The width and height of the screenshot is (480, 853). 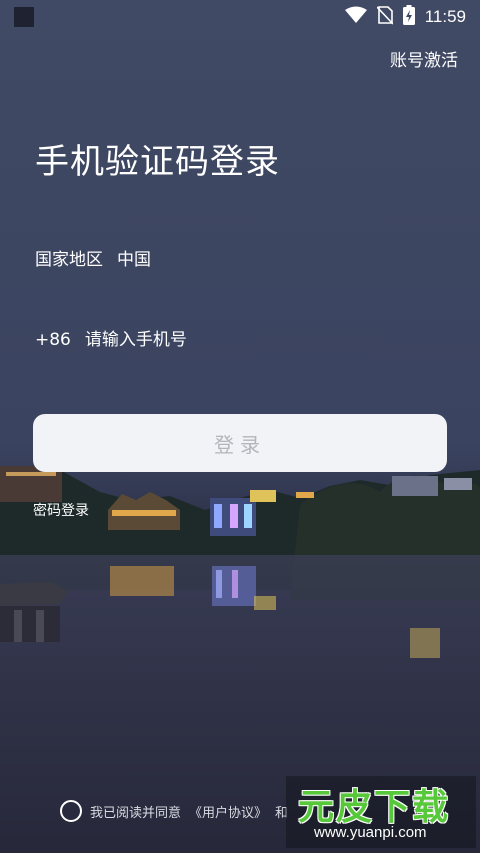 I want to click on phone-row: +86, so click(x=210, y=340).